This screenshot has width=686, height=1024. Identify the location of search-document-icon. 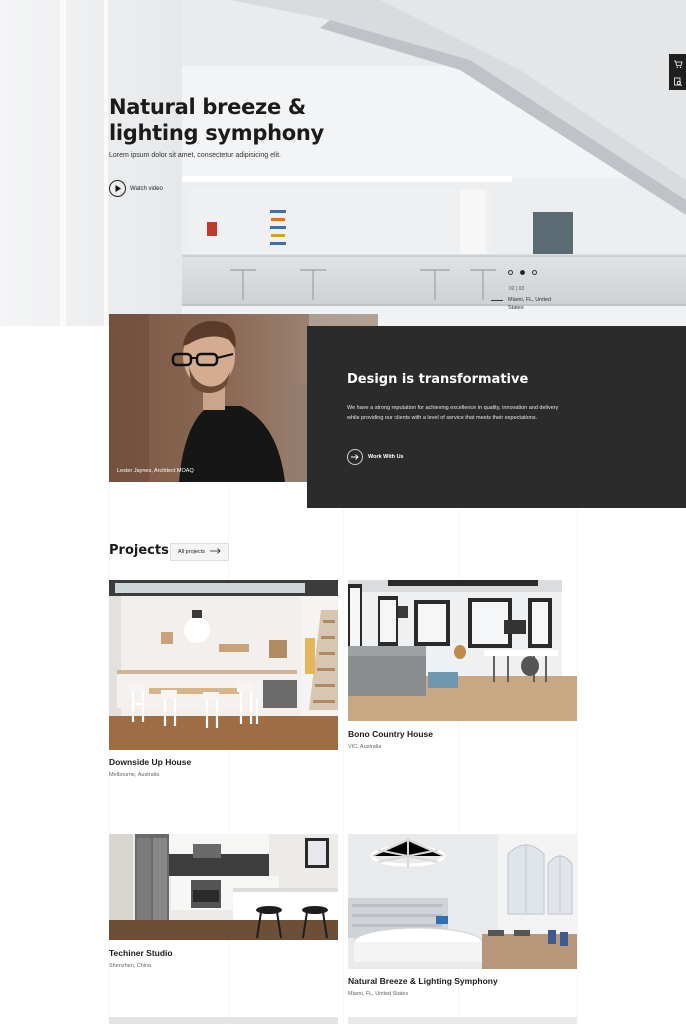
(678, 83).